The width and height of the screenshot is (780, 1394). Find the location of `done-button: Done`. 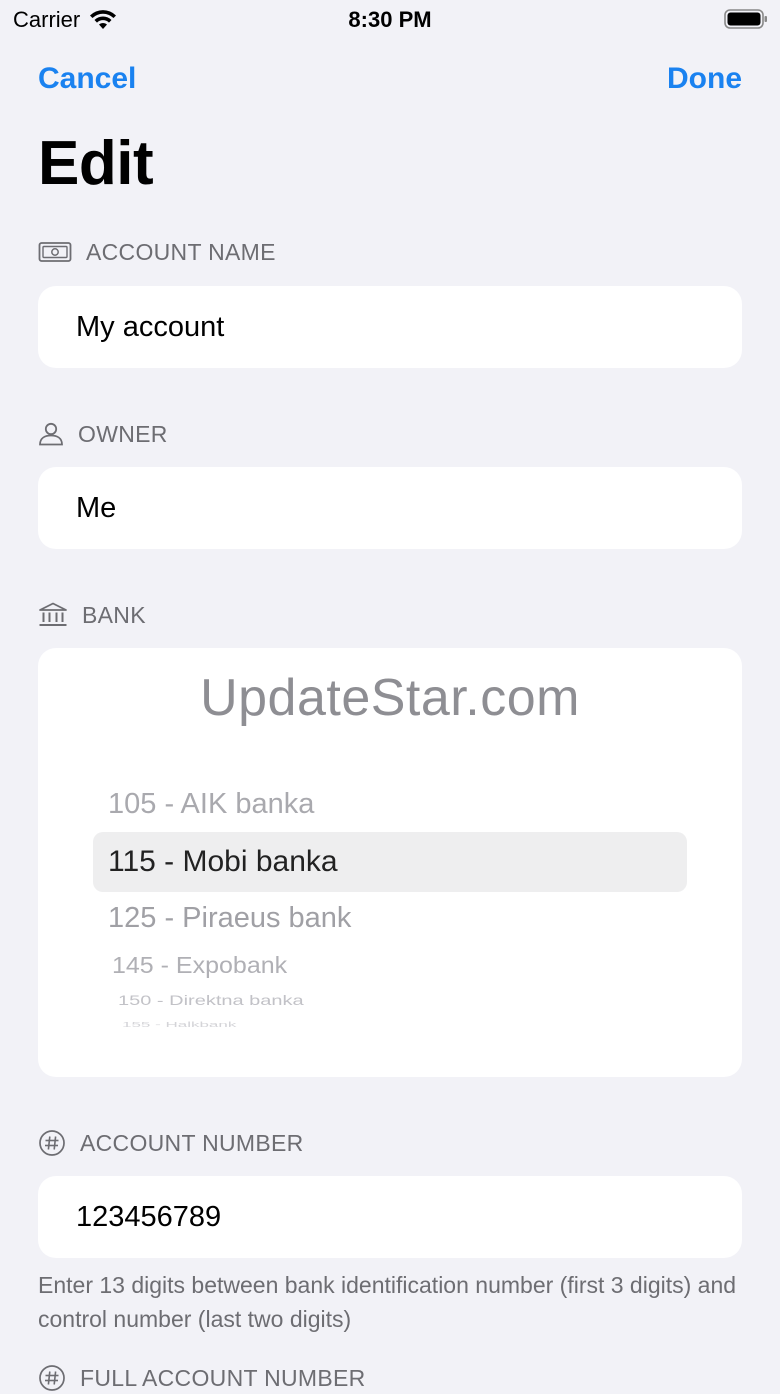

done-button: Done is located at coordinates (704, 79).